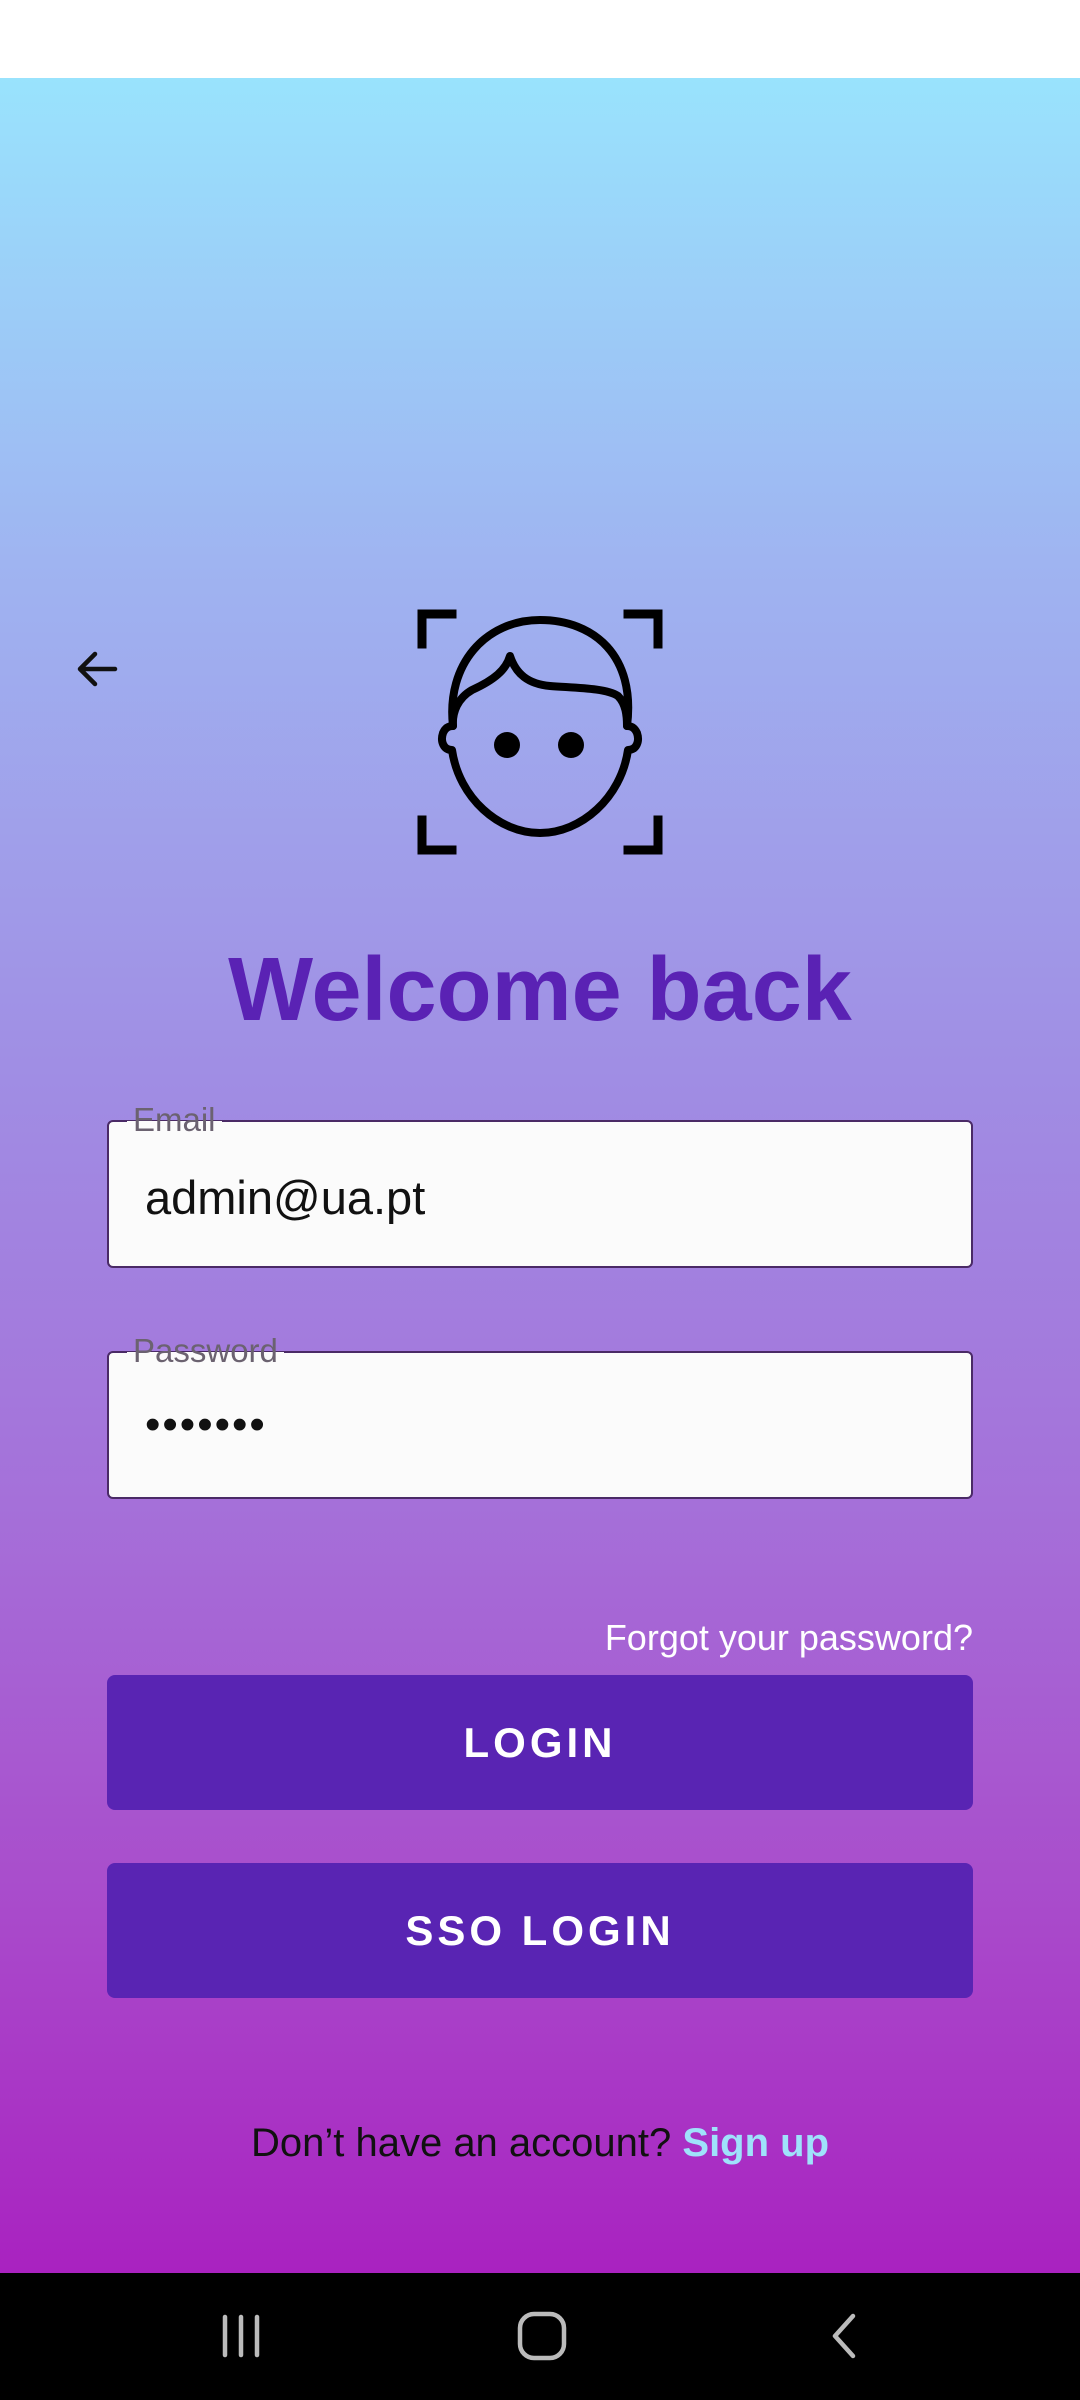 The height and width of the screenshot is (2400, 1080). I want to click on sso-login-button: SSO LOGIN, so click(540, 1930).